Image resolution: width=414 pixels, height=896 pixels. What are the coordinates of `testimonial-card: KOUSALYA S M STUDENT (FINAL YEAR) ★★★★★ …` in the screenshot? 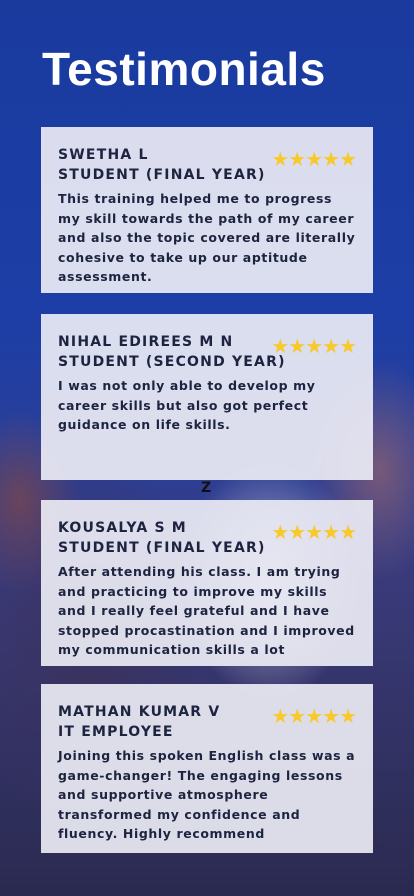 It's located at (207, 583).